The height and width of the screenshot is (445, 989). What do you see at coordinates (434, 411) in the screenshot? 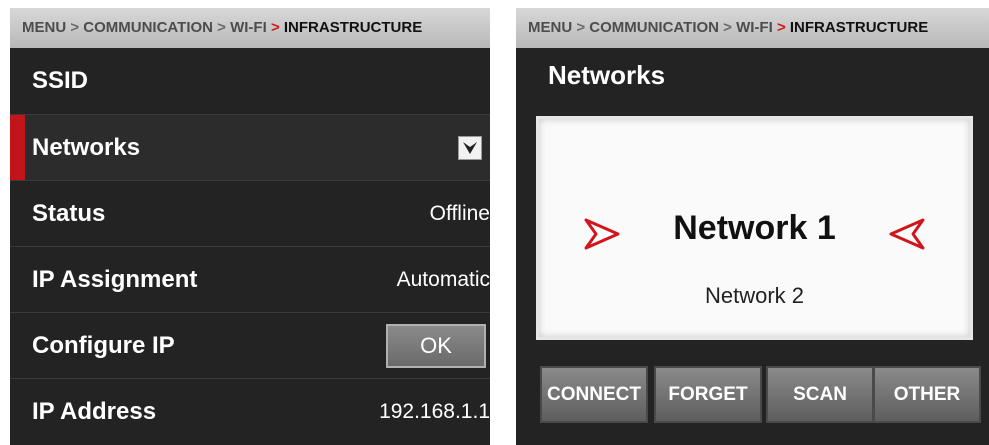
I see `ip-address-value: 192.168.1.1` at bounding box center [434, 411].